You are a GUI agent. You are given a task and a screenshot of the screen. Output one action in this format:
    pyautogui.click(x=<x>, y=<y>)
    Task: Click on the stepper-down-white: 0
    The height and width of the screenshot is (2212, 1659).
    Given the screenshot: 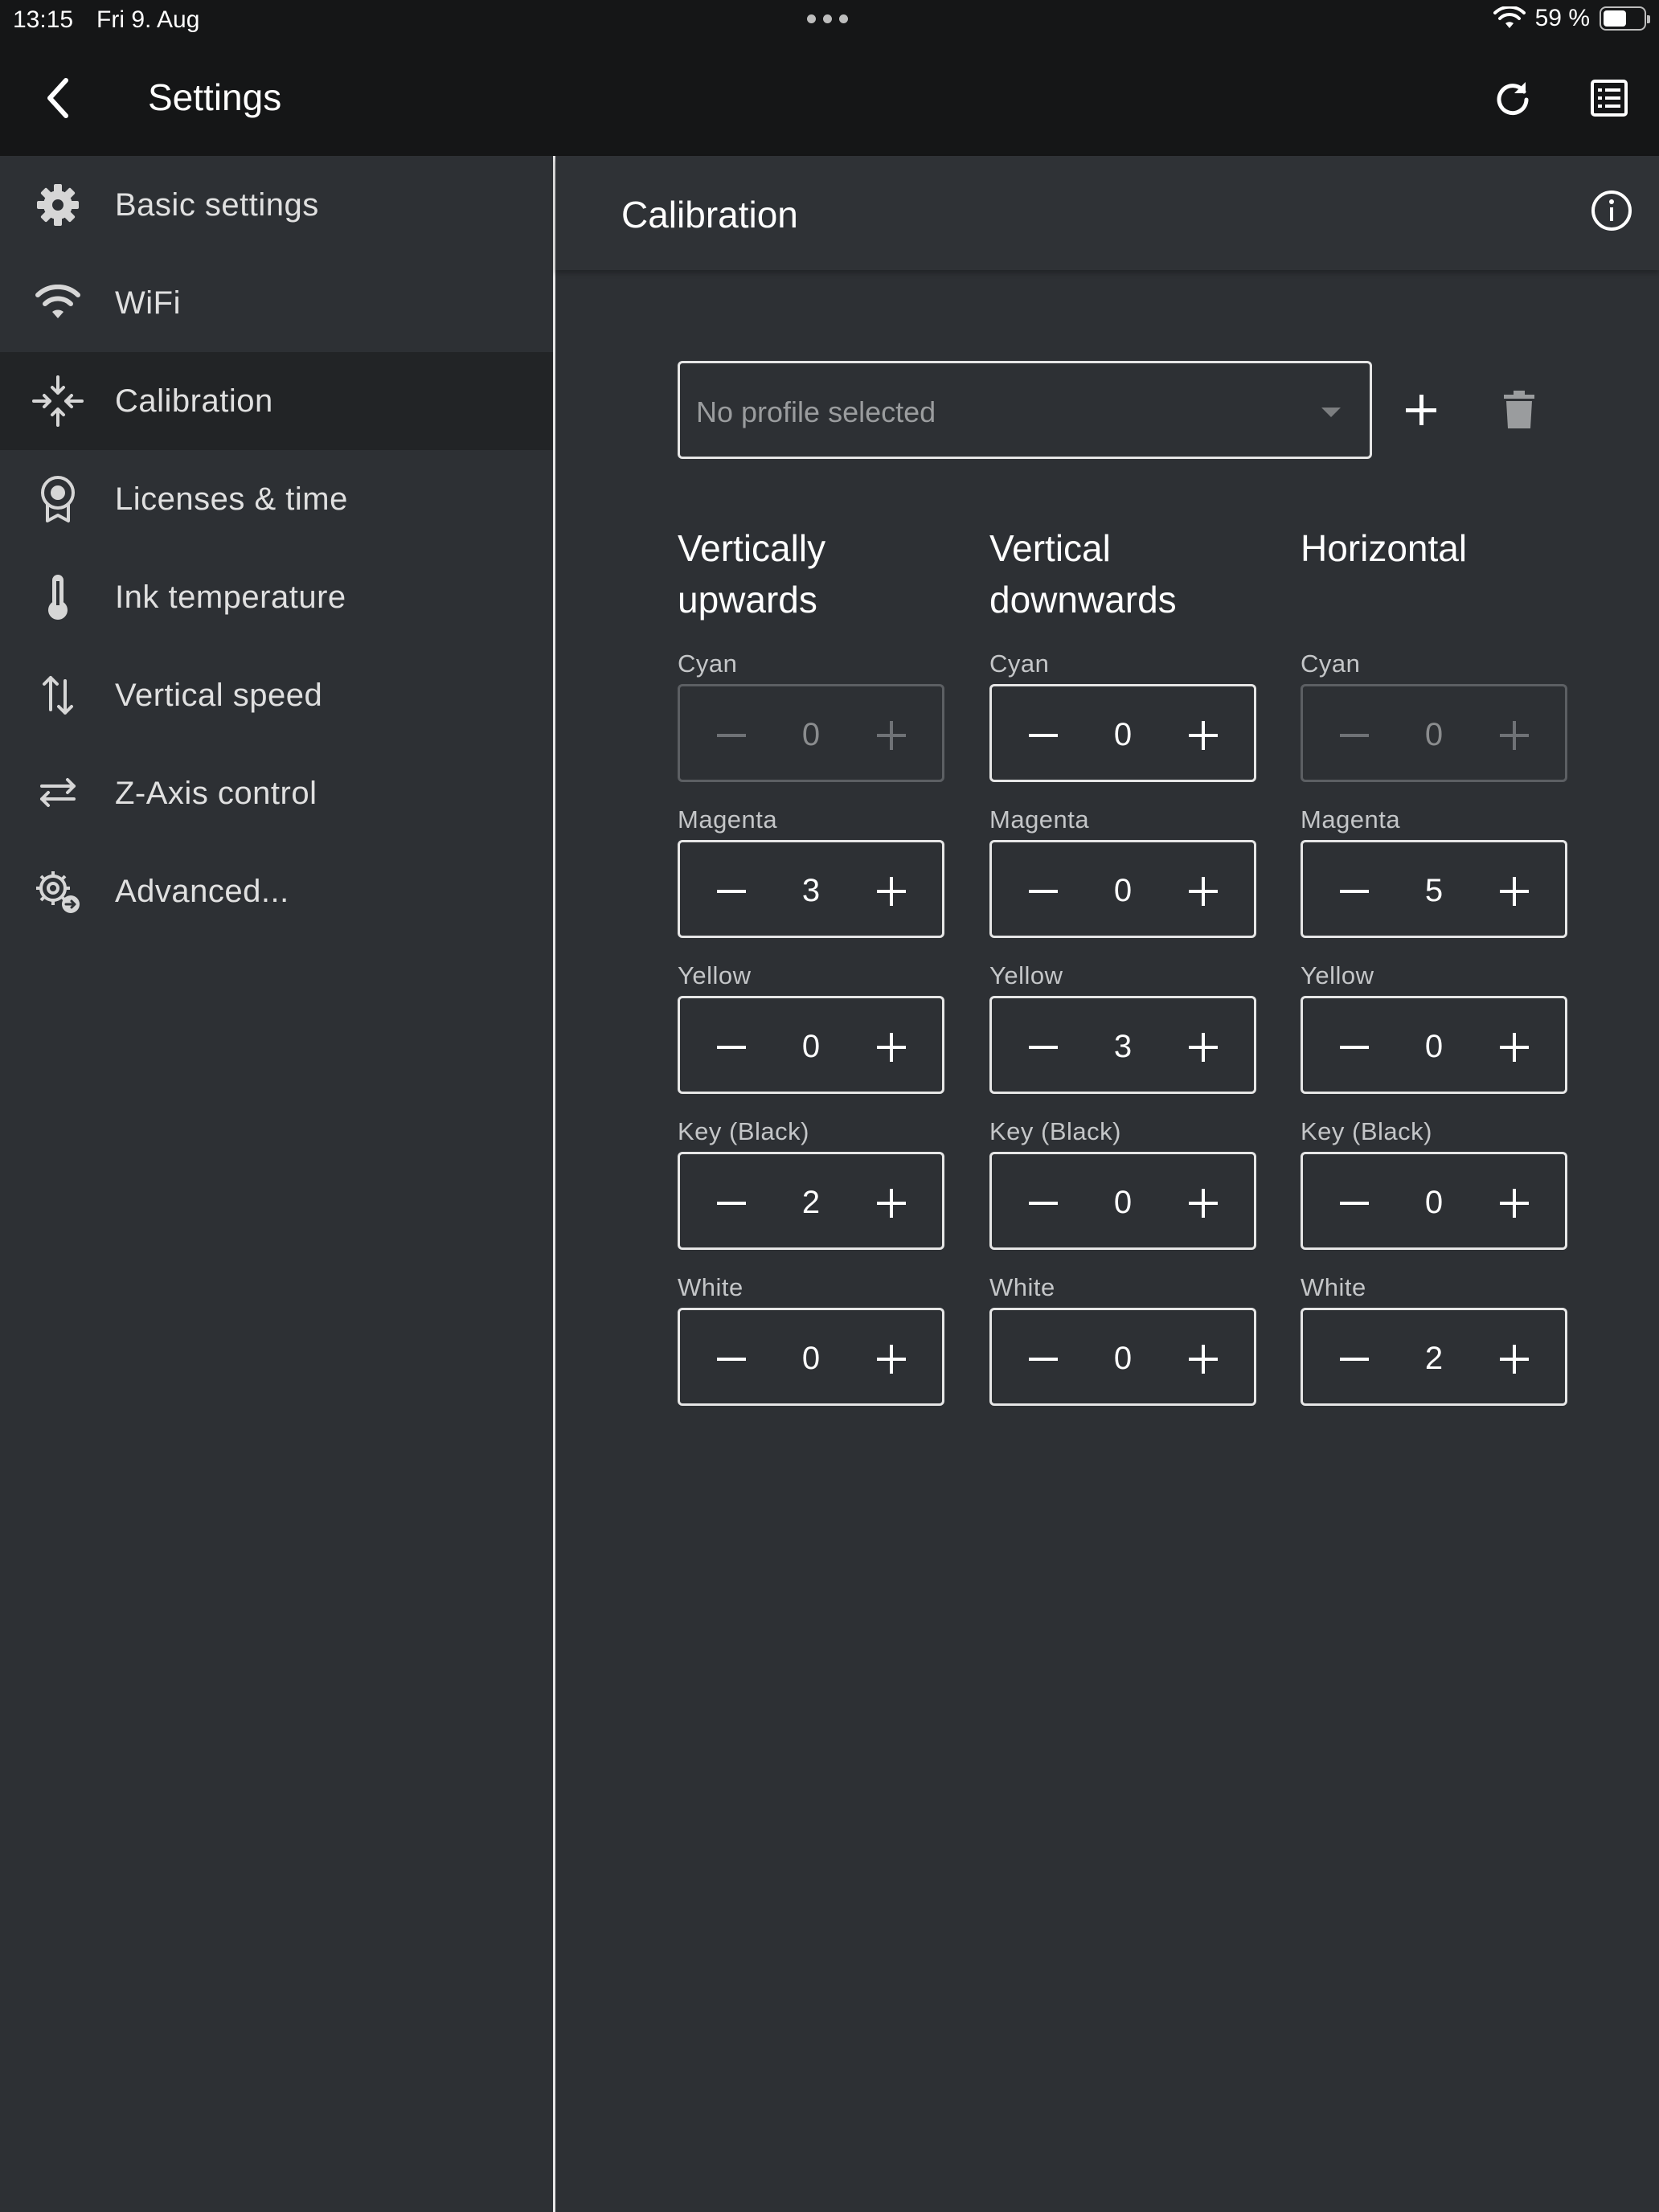 What is the action you would take?
    pyautogui.click(x=1122, y=1357)
    